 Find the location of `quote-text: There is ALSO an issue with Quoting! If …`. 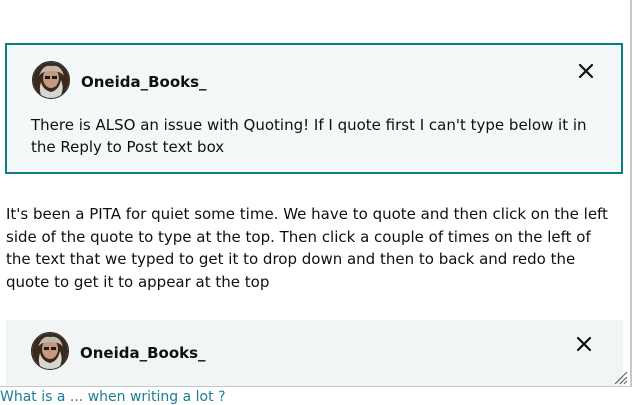

quote-text: There is ALSO an issue with Quoting! If … is located at coordinates (309, 136).